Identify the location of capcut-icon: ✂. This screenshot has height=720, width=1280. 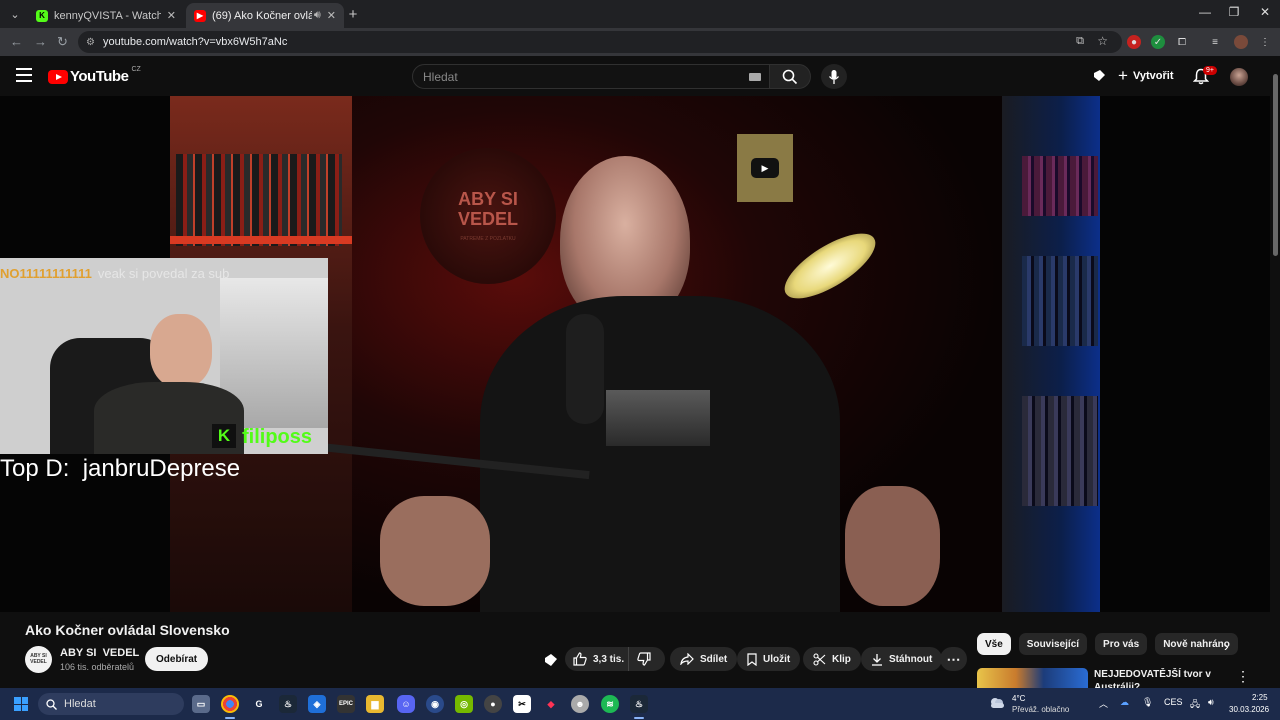
(522, 704).